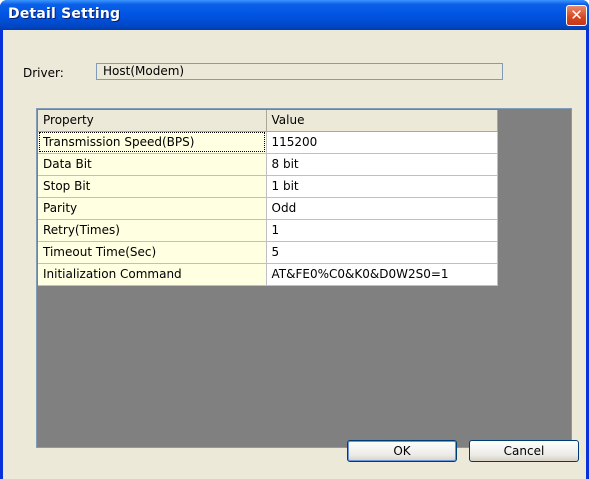  Describe the element at coordinates (382, 142) in the screenshot. I see `property-value-cell: 115200` at that location.